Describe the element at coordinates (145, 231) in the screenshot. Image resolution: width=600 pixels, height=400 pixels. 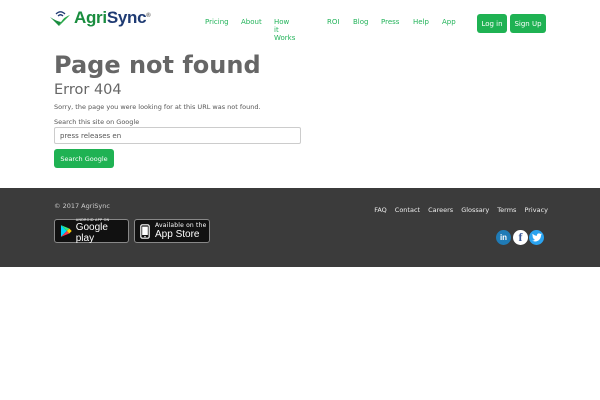
I see `iphone-icon` at that location.